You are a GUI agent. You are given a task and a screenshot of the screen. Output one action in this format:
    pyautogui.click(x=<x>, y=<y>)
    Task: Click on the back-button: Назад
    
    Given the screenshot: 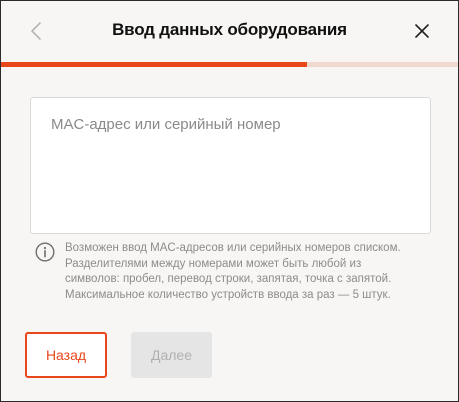 What is the action you would take?
    pyautogui.click(x=66, y=355)
    